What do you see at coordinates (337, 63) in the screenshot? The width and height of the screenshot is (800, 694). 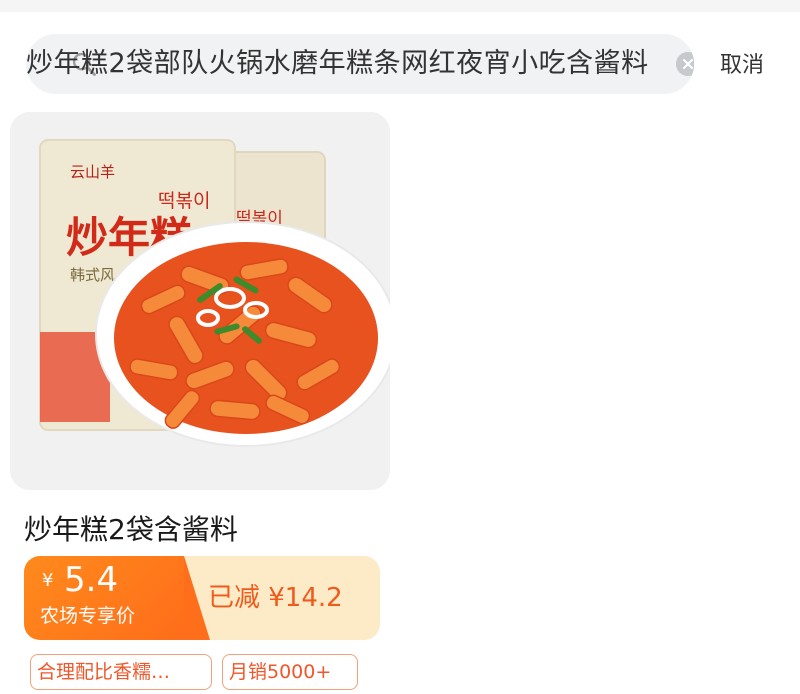 I see `search-query-text: 炒年糕2袋部队火锅水磨年糕条网红夜宵小吃含酱料` at bounding box center [337, 63].